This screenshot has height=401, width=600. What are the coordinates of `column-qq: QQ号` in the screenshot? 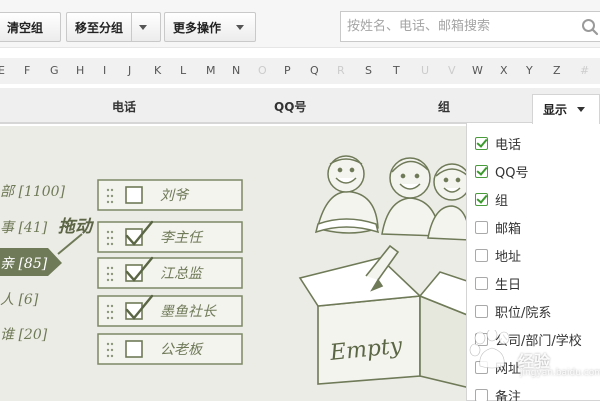 It's located at (290, 106).